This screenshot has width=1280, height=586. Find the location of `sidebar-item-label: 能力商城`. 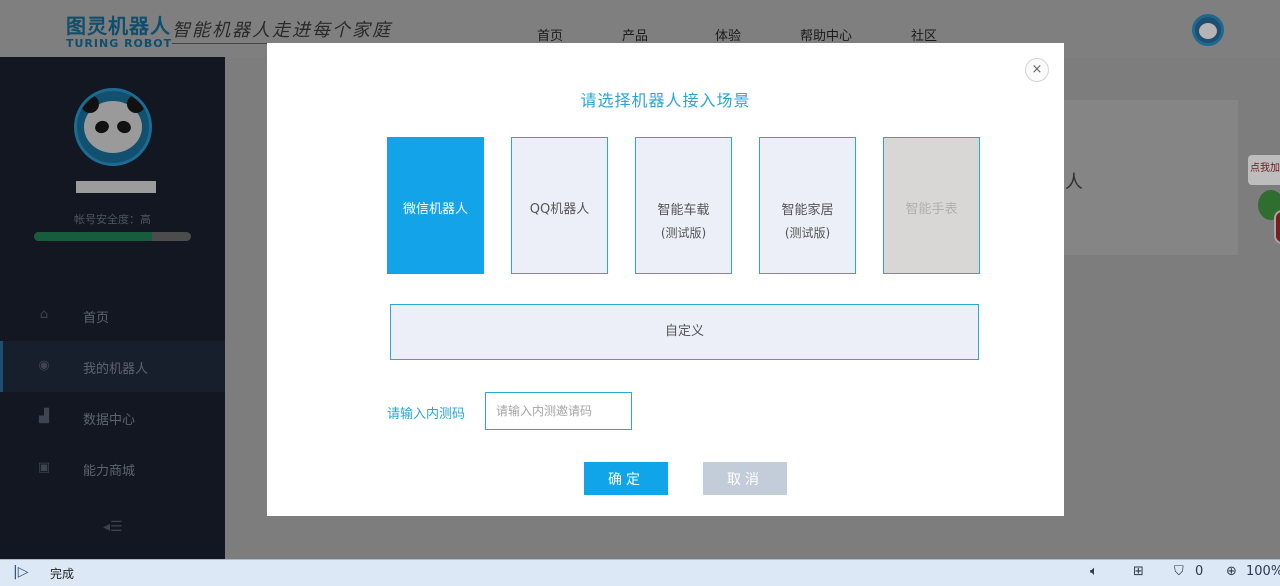

sidebar-item-label: 能力商城 is located at coordinates (109, 471).